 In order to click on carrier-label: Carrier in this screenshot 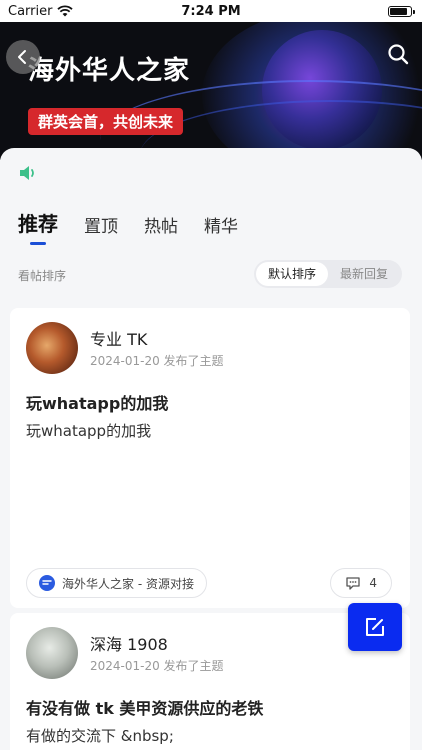, I will do `click(30, 11)`.